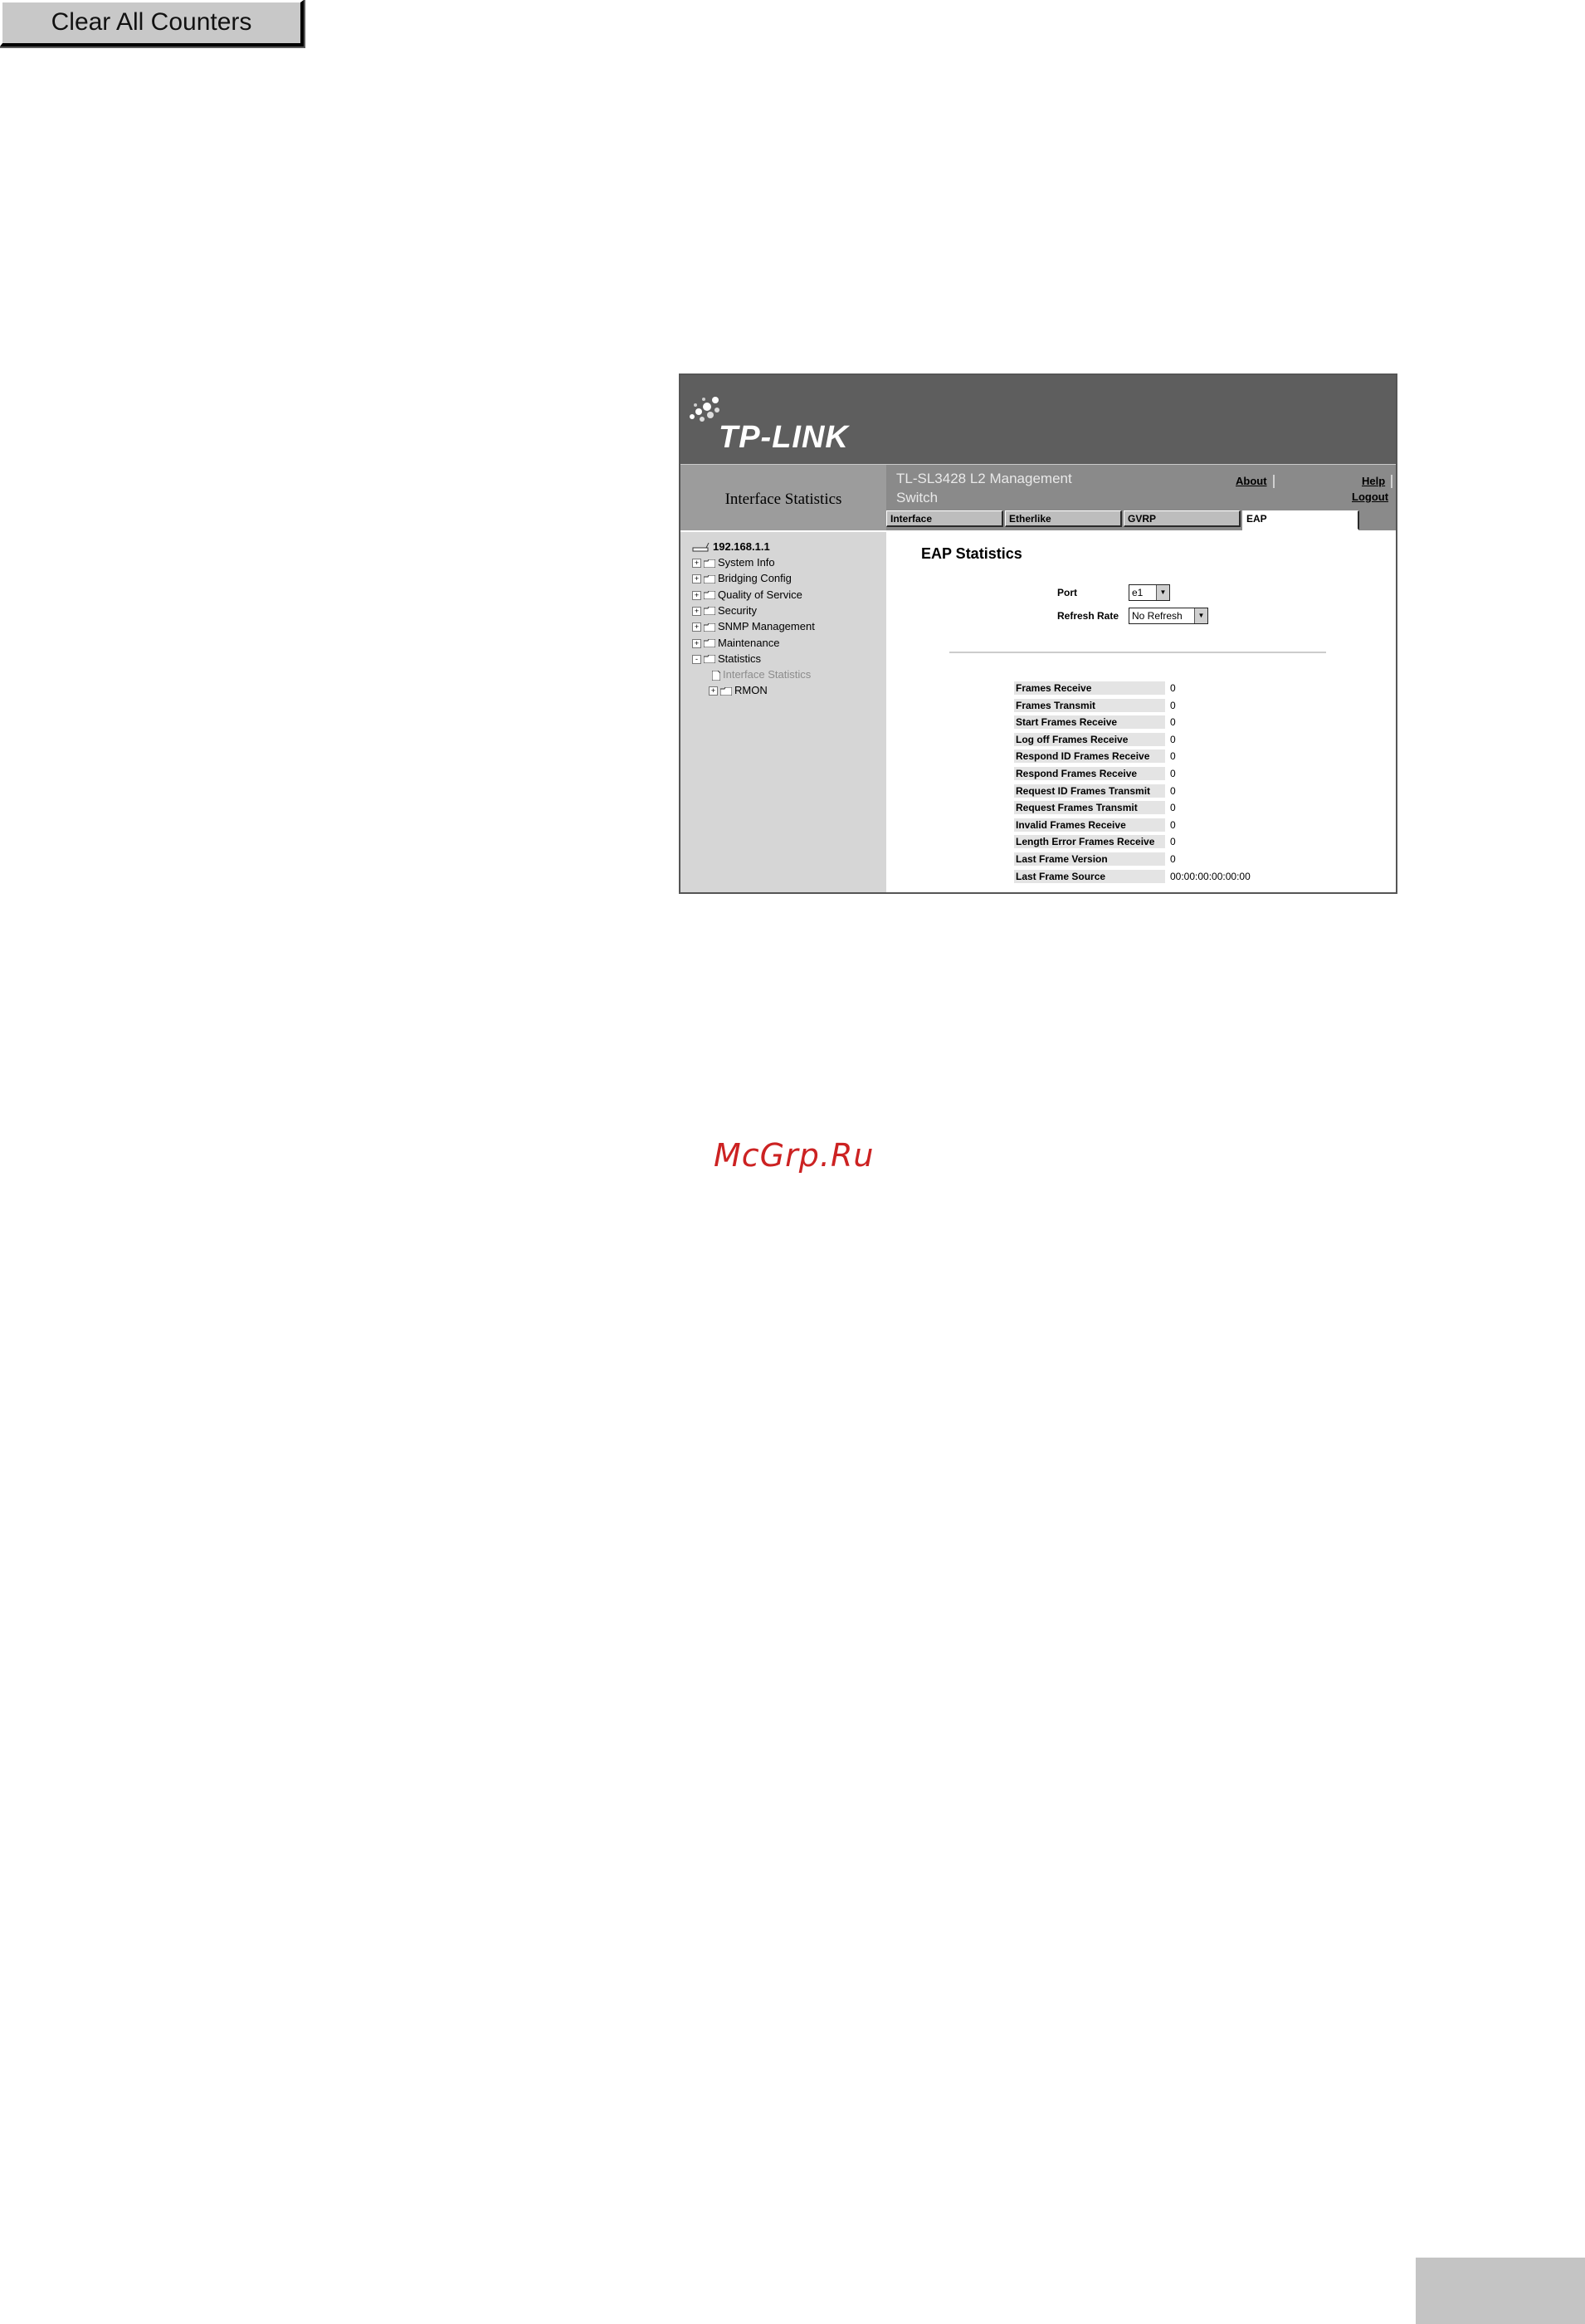 This screenshot has width=1585, height=2324. What do you see at coordinates (984, 488) in the screenshot?
I see `product-name: TL-SL3428 L2 Management Switch` at bounding box center [984, 488].